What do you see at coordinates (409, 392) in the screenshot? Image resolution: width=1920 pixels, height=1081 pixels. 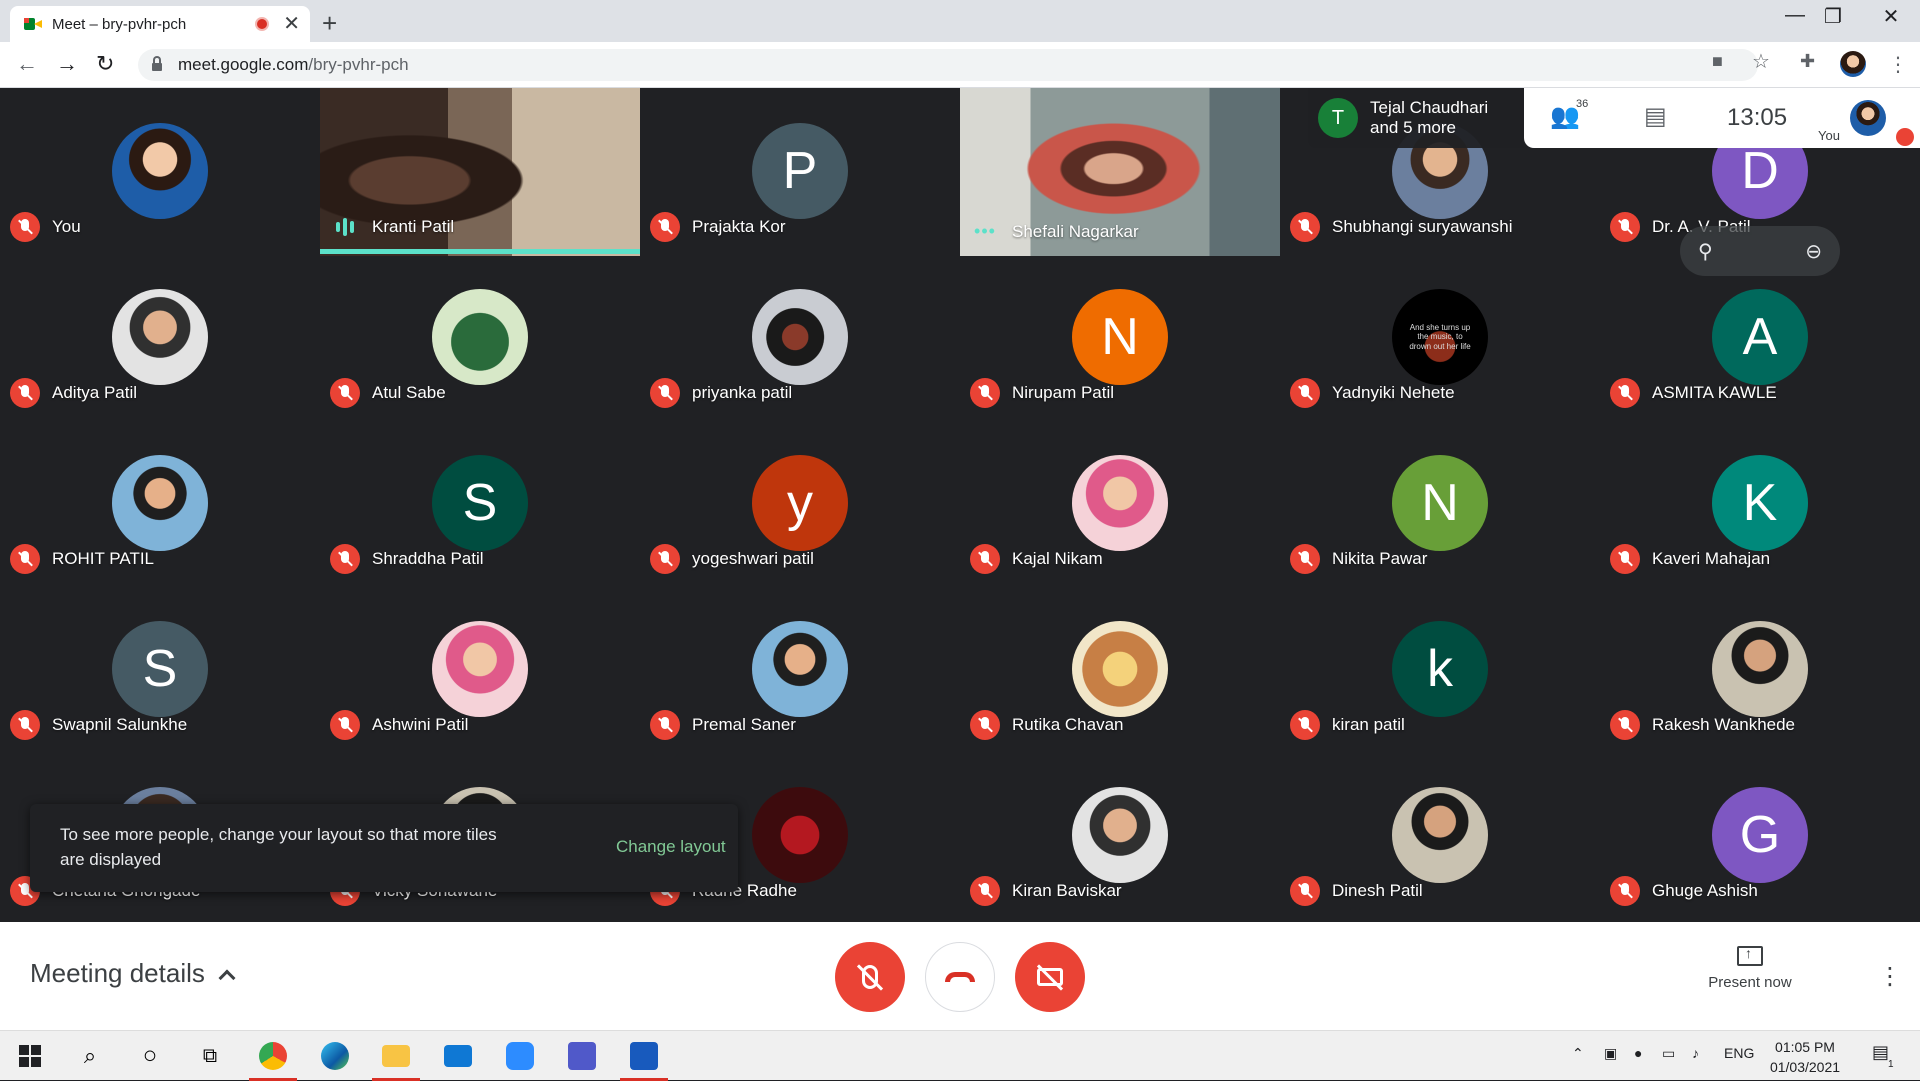 I see `participant-name: Atul Sabe` at bounding box center [409, 392].